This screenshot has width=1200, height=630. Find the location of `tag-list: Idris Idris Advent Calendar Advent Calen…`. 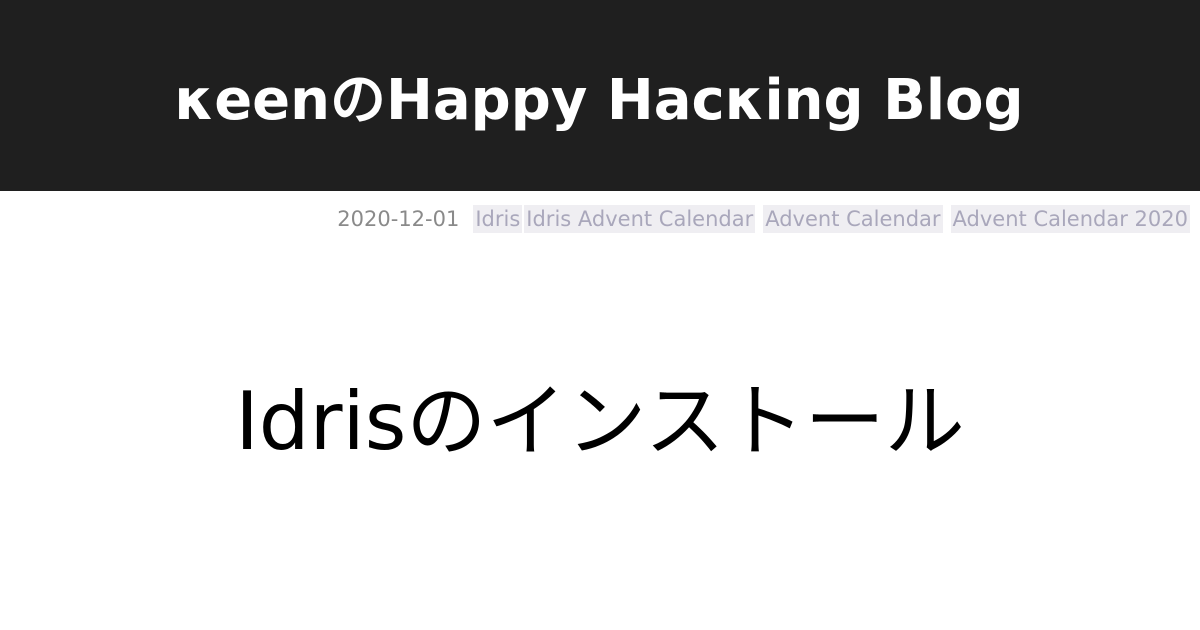

tag-list: Idris Idris Advent Calendar Advent Calen… is located at coordinates (831, 219).